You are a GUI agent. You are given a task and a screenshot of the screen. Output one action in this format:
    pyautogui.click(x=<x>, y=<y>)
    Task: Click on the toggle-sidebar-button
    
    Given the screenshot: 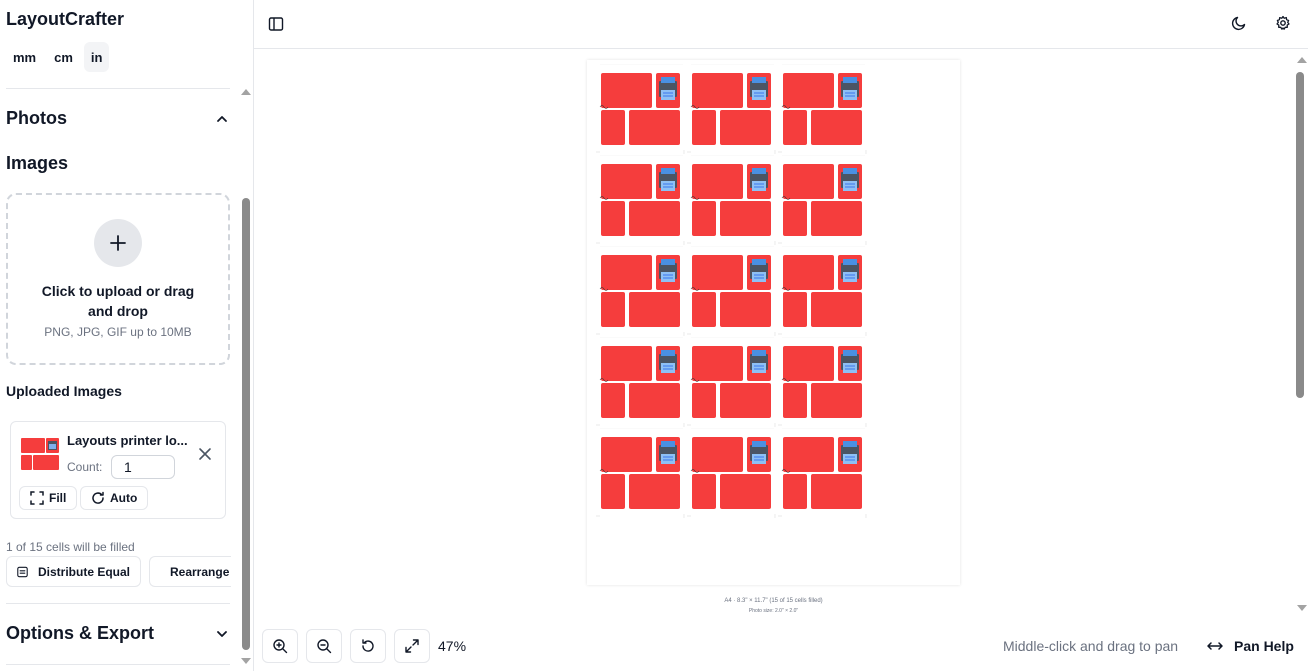 What is the action you would take?
    pyautogui.click(x=276, y=24)
    